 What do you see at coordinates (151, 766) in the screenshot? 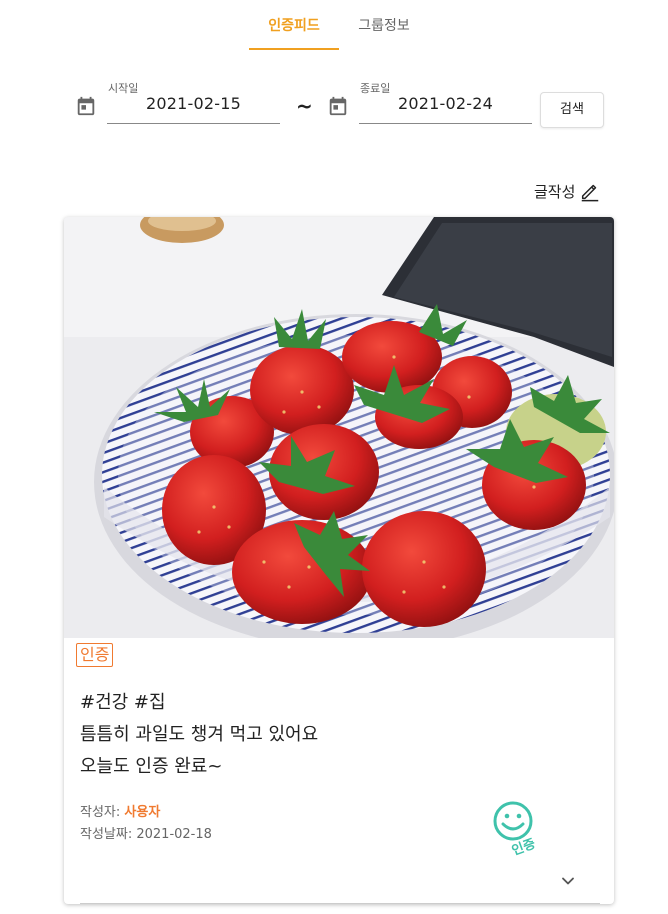
I see `post-line: 오늘도 인증 완료~` at bounding box center [151, 766].